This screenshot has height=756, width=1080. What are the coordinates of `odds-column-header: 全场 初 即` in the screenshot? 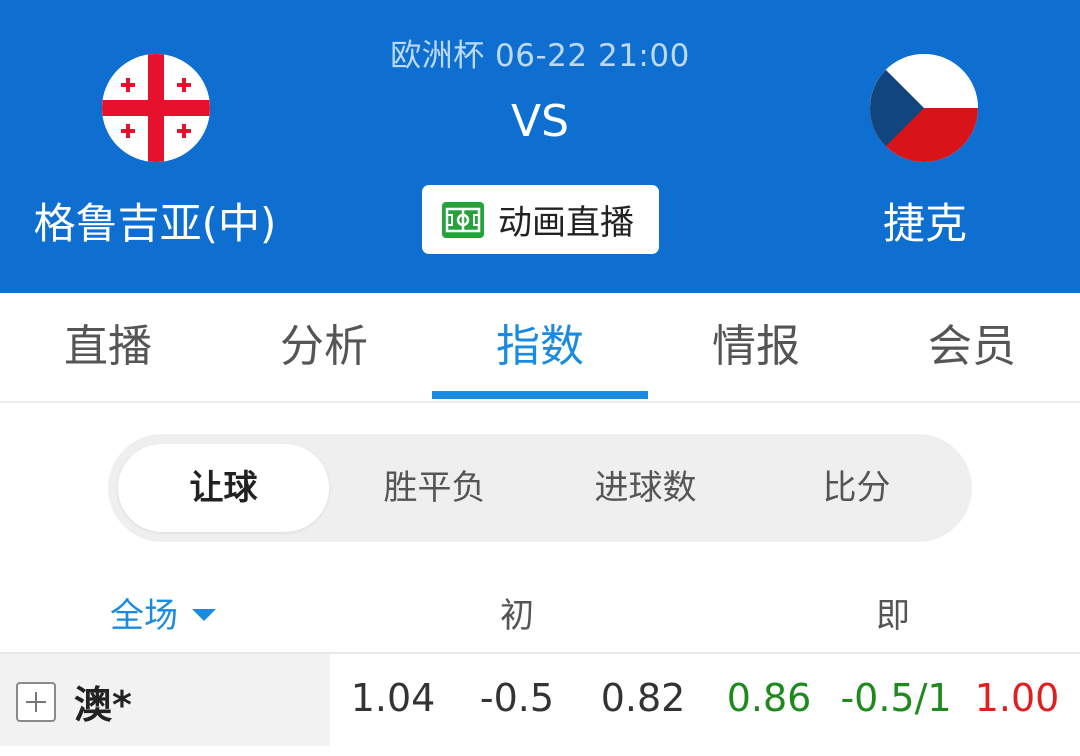 It's located at (540, 610).